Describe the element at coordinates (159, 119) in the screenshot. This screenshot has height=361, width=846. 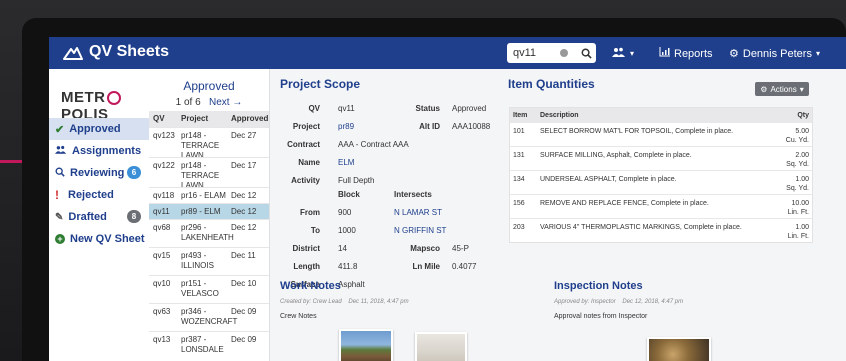
I see `column-header-qv: QV` at that location.